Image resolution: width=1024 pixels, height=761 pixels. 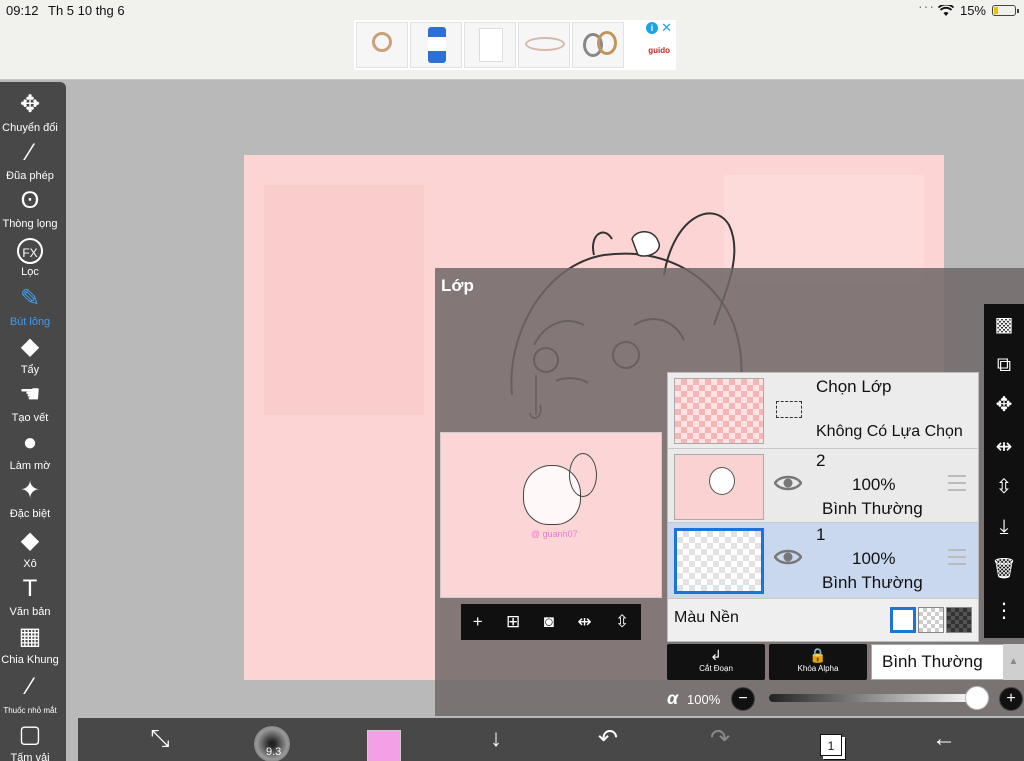 I want to click on tool-frame-divider: ▦ Chia Khung, so click(x=30, y=644).